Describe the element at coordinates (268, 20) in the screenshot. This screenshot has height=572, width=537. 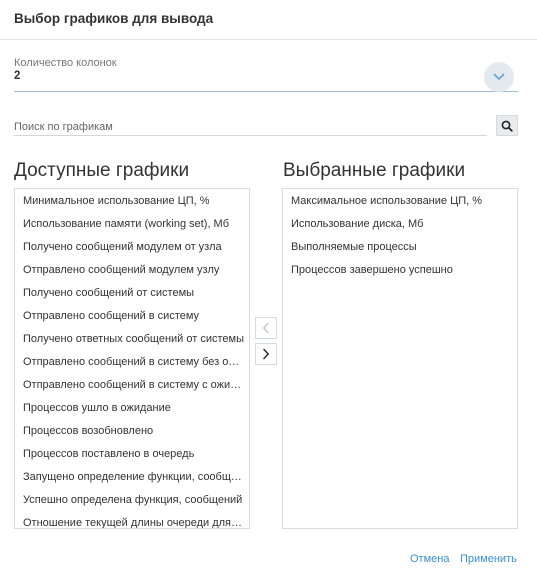
I see `dialog-header: Выбор графиков для вывода` at that location.